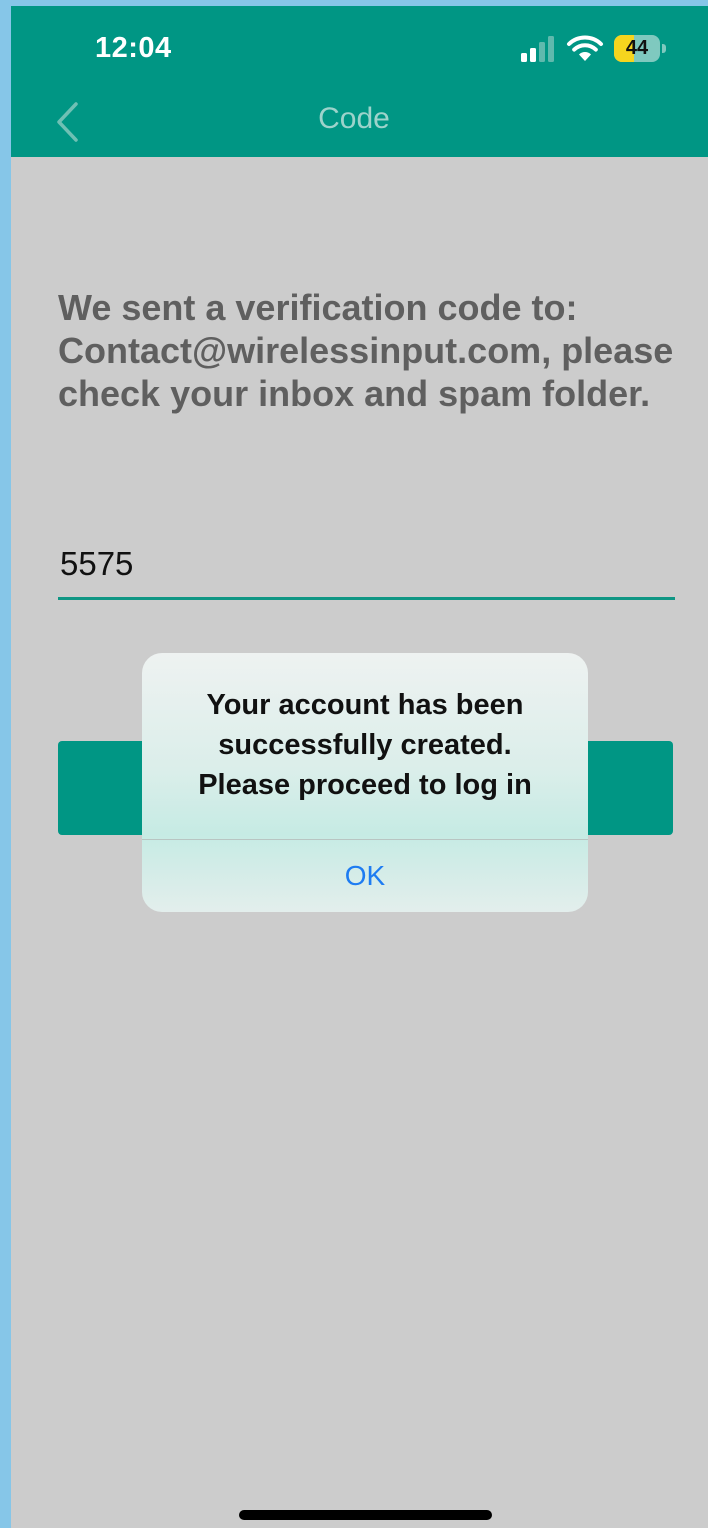  What do you see at coordinates (359, 81) in the screenshot?
I see `header-bar: 12:04 44 Code` at bounding box center [359, 81].